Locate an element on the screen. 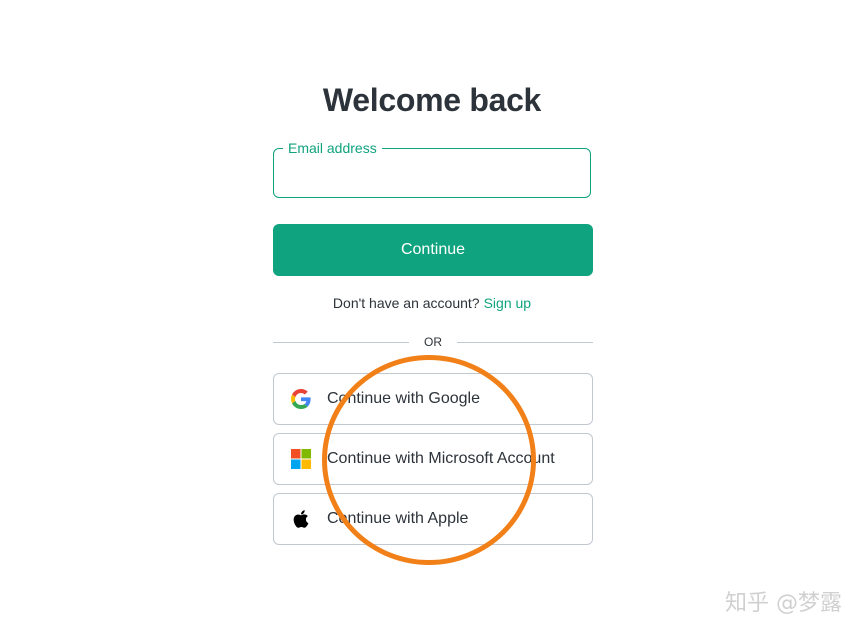  signup-prompt: Don't have an account? Sign up is located at coordinates (432, 303).